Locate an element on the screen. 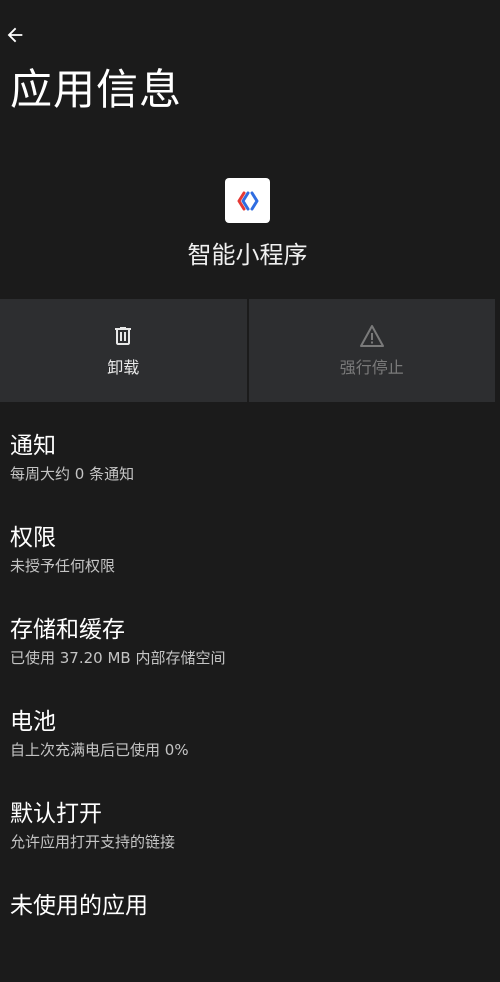 This screenshot has width=500, height=982. warning-icon is located at coordinates (372, 336).